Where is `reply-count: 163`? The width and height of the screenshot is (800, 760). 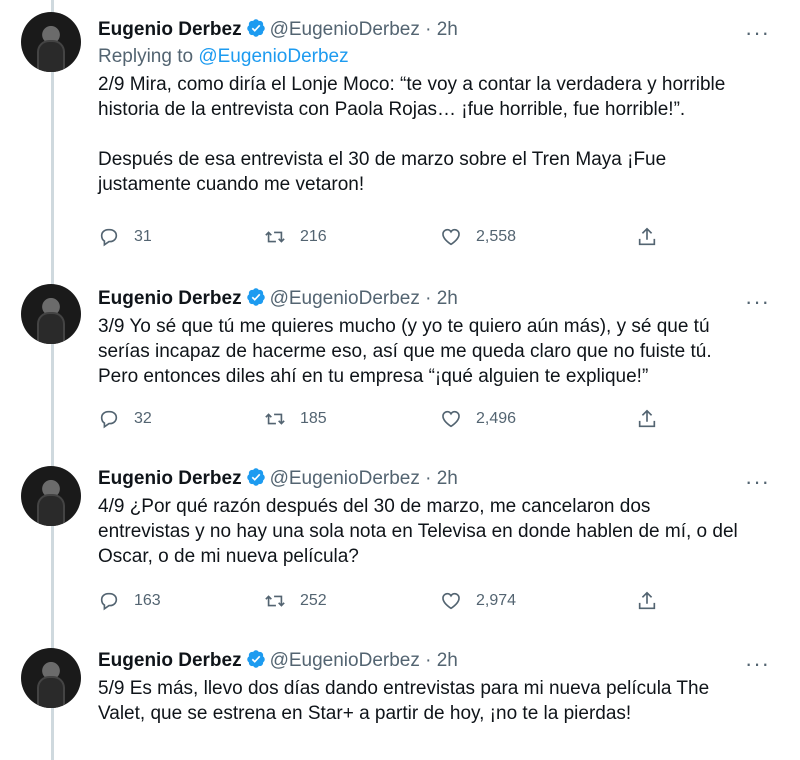 reply-count: 163 is located at coordinates (147, 600).